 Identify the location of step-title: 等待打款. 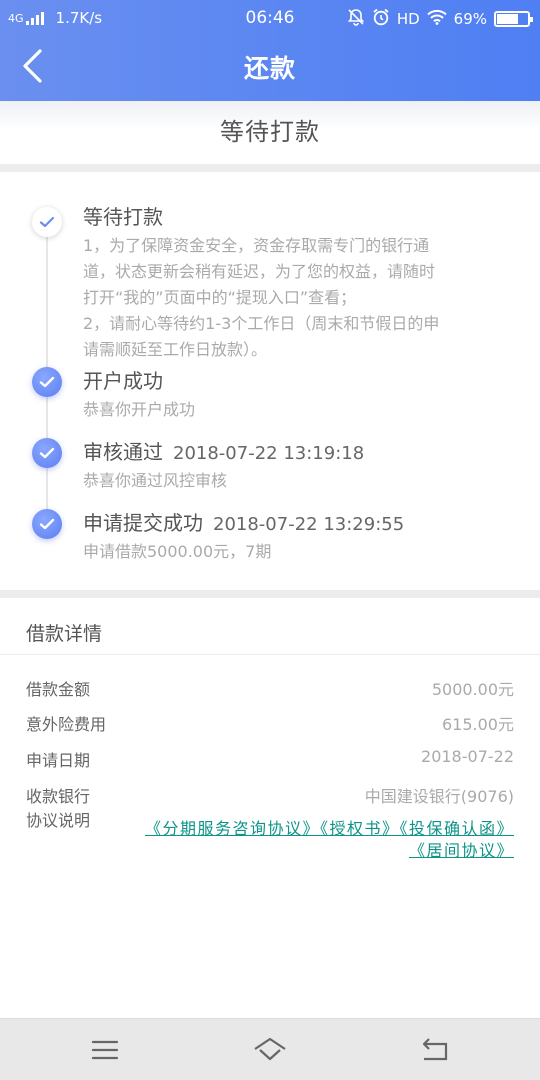
(123, 217).